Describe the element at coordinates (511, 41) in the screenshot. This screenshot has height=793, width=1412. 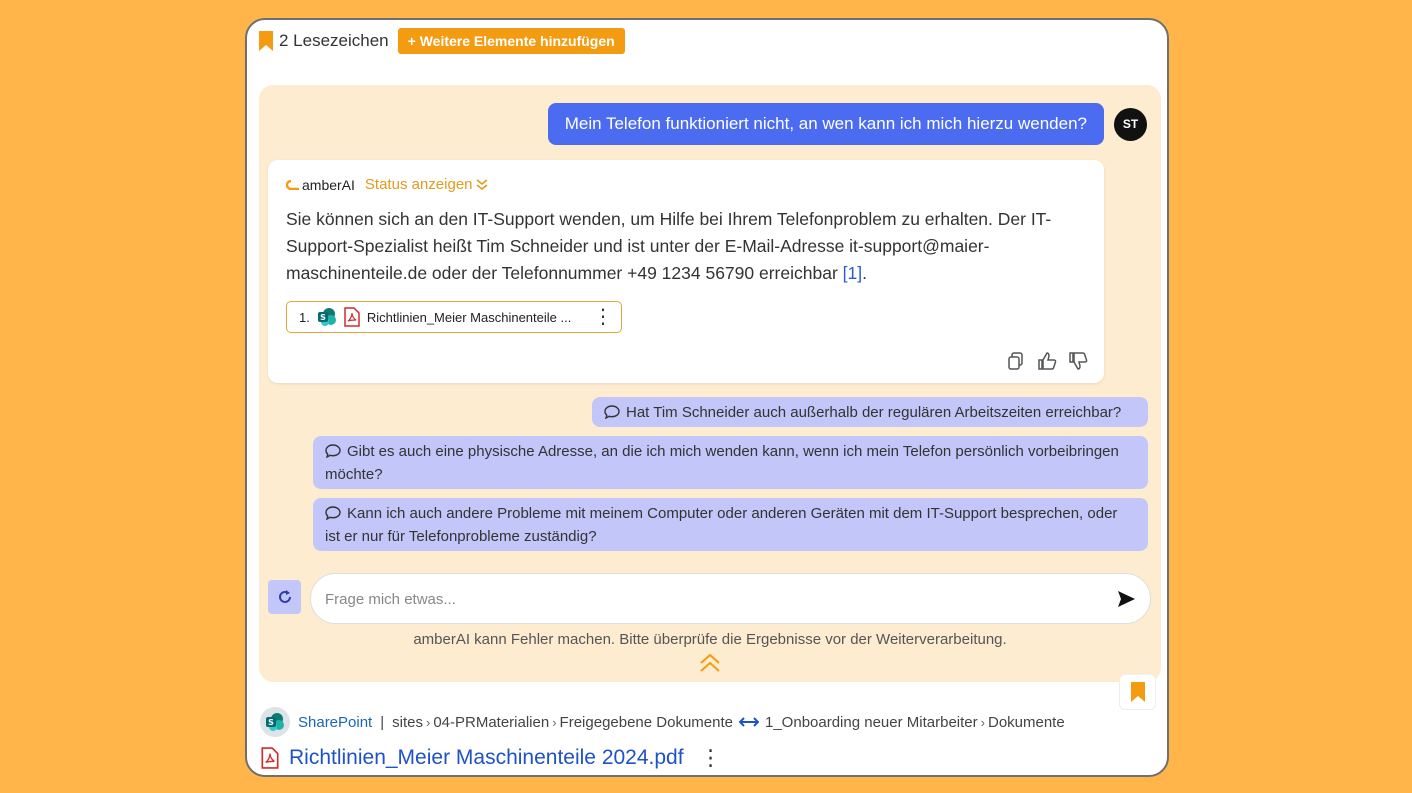
I see `add-elements-button: + Weitere Elemente hinzufügen` at that location.